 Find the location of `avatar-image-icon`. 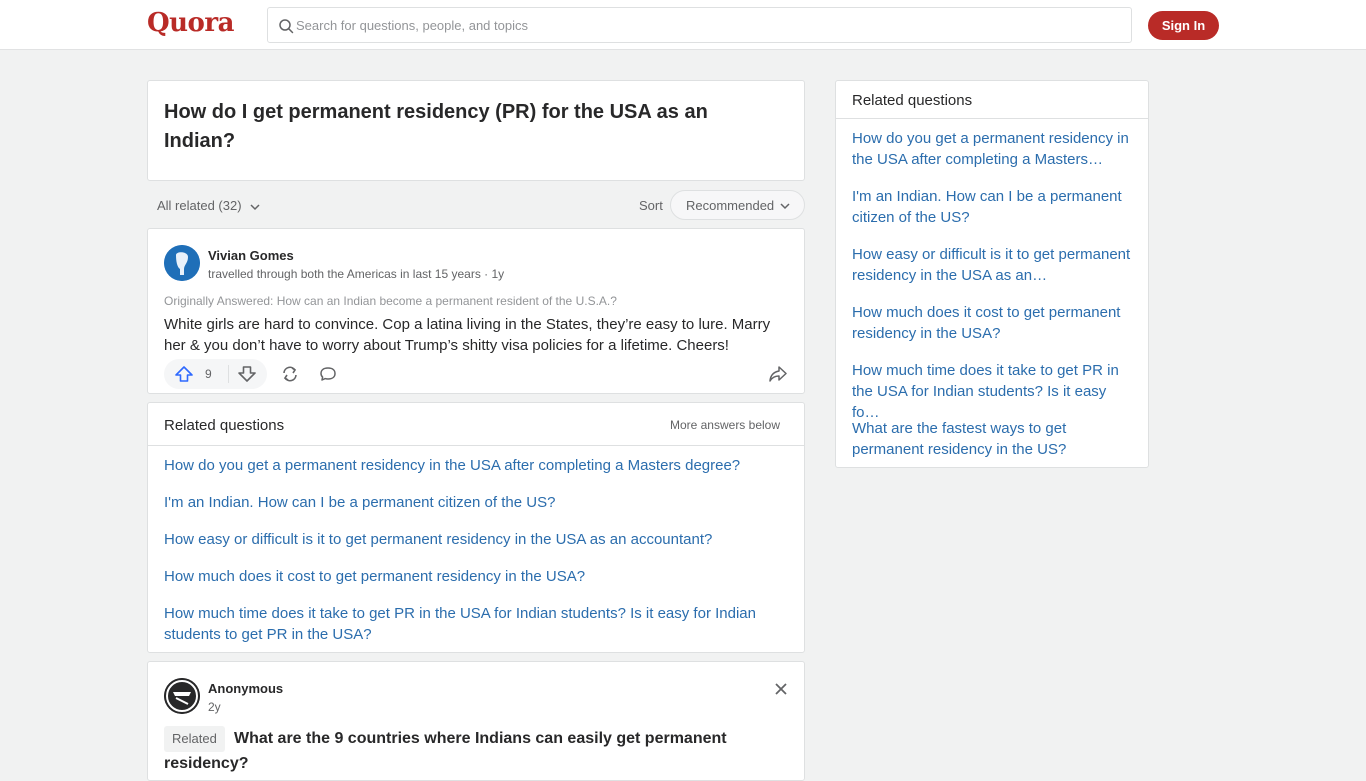

avatar-image-icon is located at coordinates (182, 263).